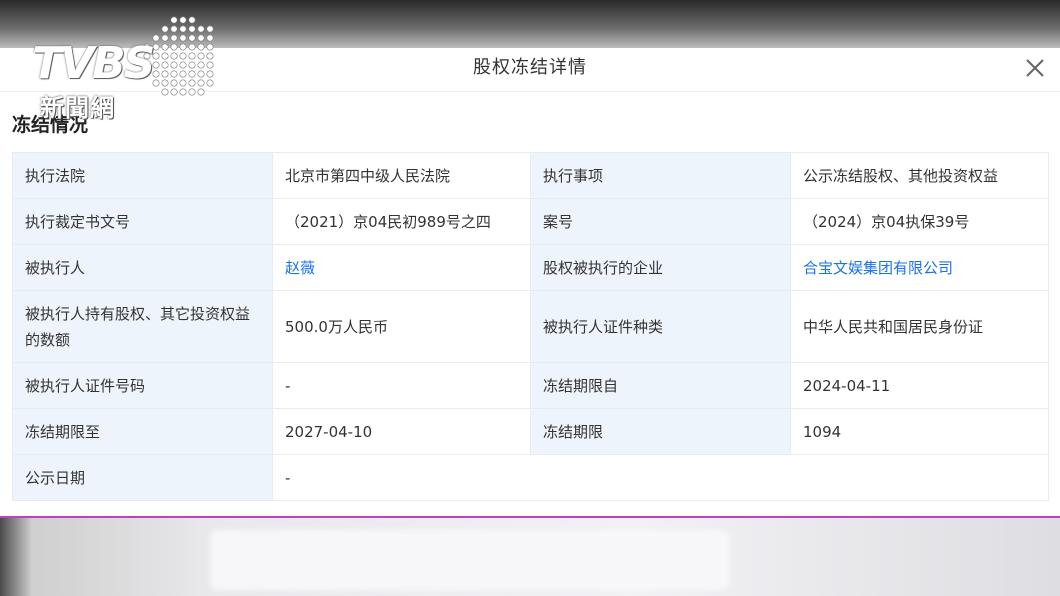 The width and height of the screenshot is (1060, 596). I want to click on table-row: 被执行人证件号码 - 冻结期限自 2024-04-11, so click(530, 385).